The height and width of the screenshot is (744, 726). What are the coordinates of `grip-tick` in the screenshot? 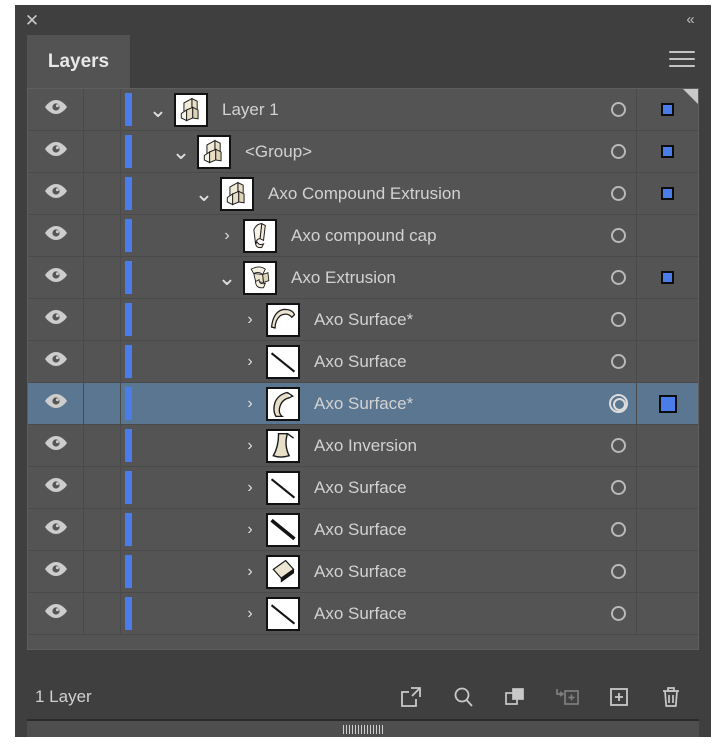 It's located at (376, 729).